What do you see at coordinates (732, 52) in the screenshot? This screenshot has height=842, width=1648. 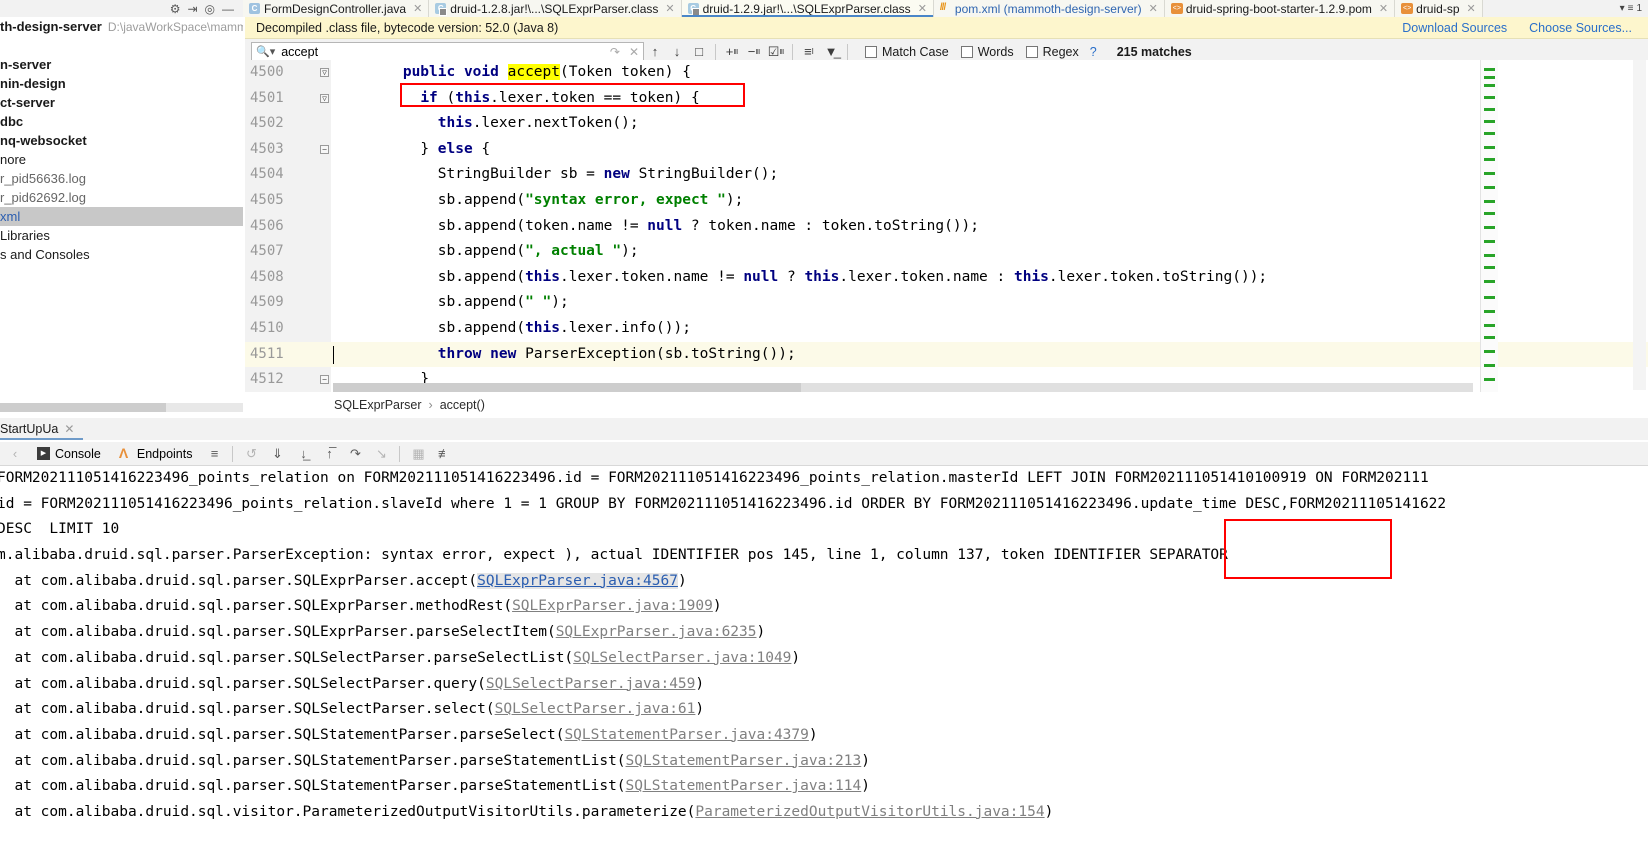 I see `add-occurrence-icon: + Ⅲ` at bounding box center [732, 52].